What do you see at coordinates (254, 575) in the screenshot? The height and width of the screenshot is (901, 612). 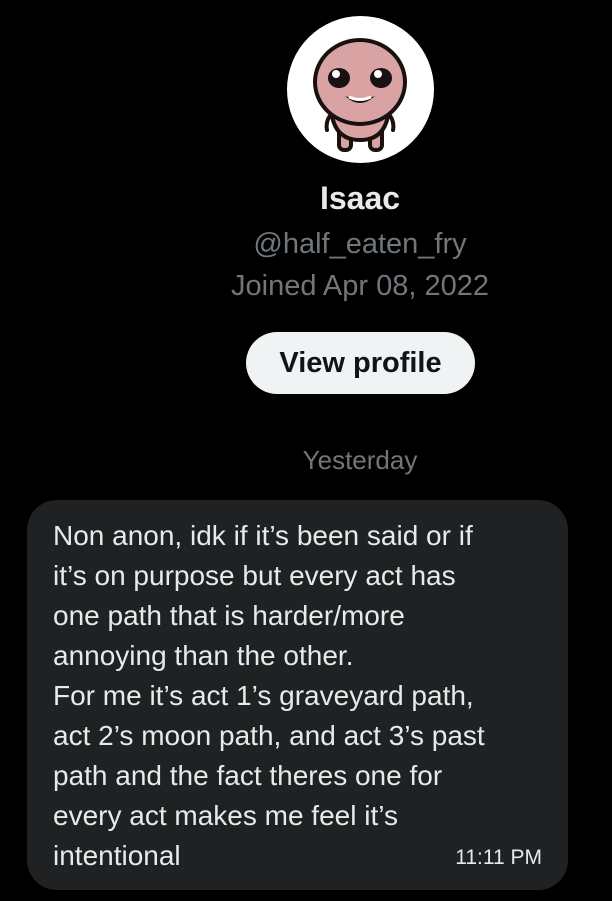 I see `message-line: it’s on purpose but every act has` at bounding box center [254, 575].